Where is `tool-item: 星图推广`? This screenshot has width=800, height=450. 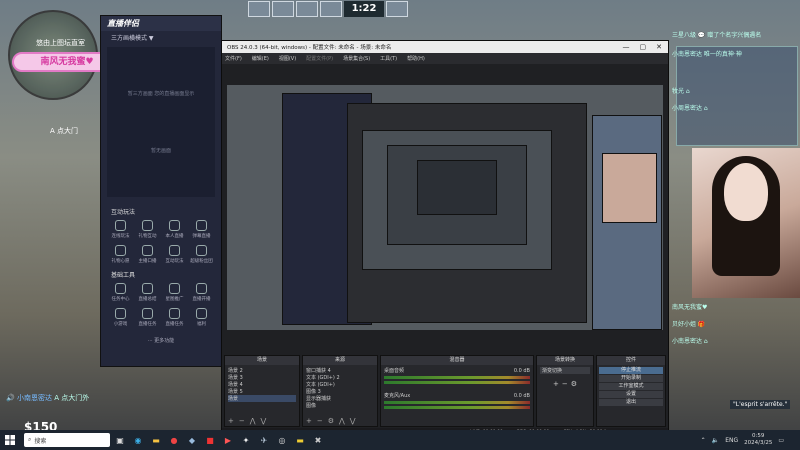
tool-item: 星图推广 is located at coordinates (174, 292).